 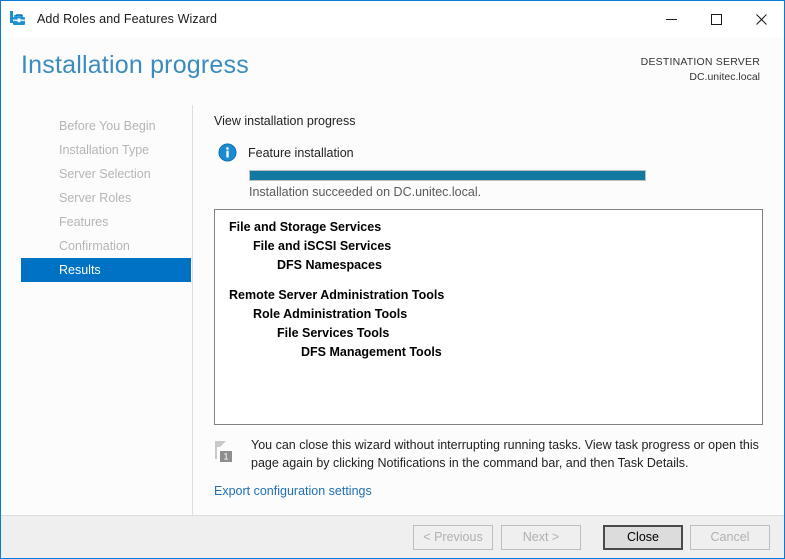 What do you see at coordinates (135, 65) in the screenshot?
I see `page-title: Installation progress` at bounding box center [135, 65].